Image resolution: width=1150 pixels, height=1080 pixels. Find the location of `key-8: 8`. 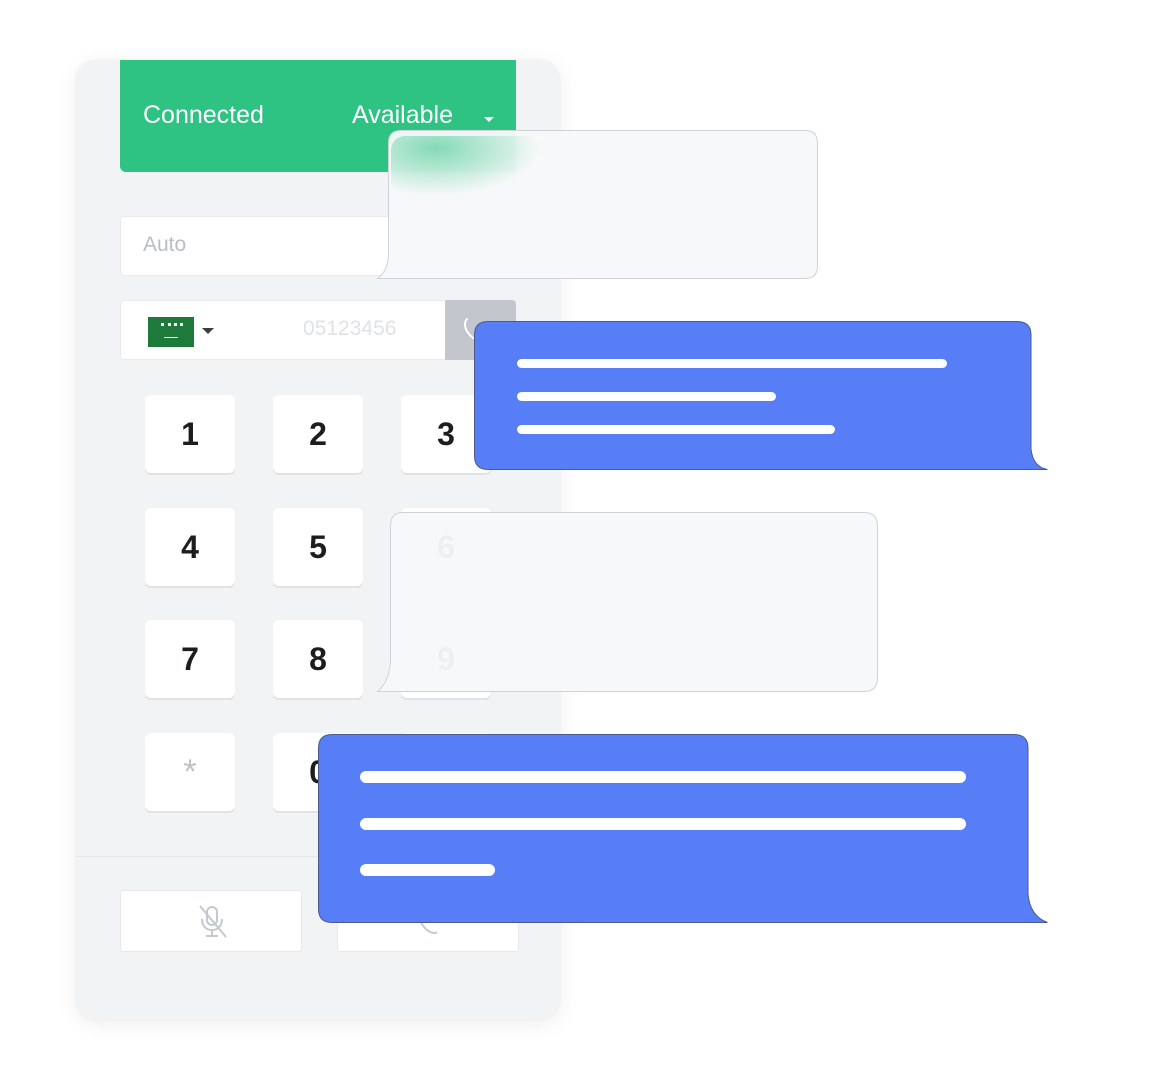

key-8: 8 is located at coordinates (318, 659).